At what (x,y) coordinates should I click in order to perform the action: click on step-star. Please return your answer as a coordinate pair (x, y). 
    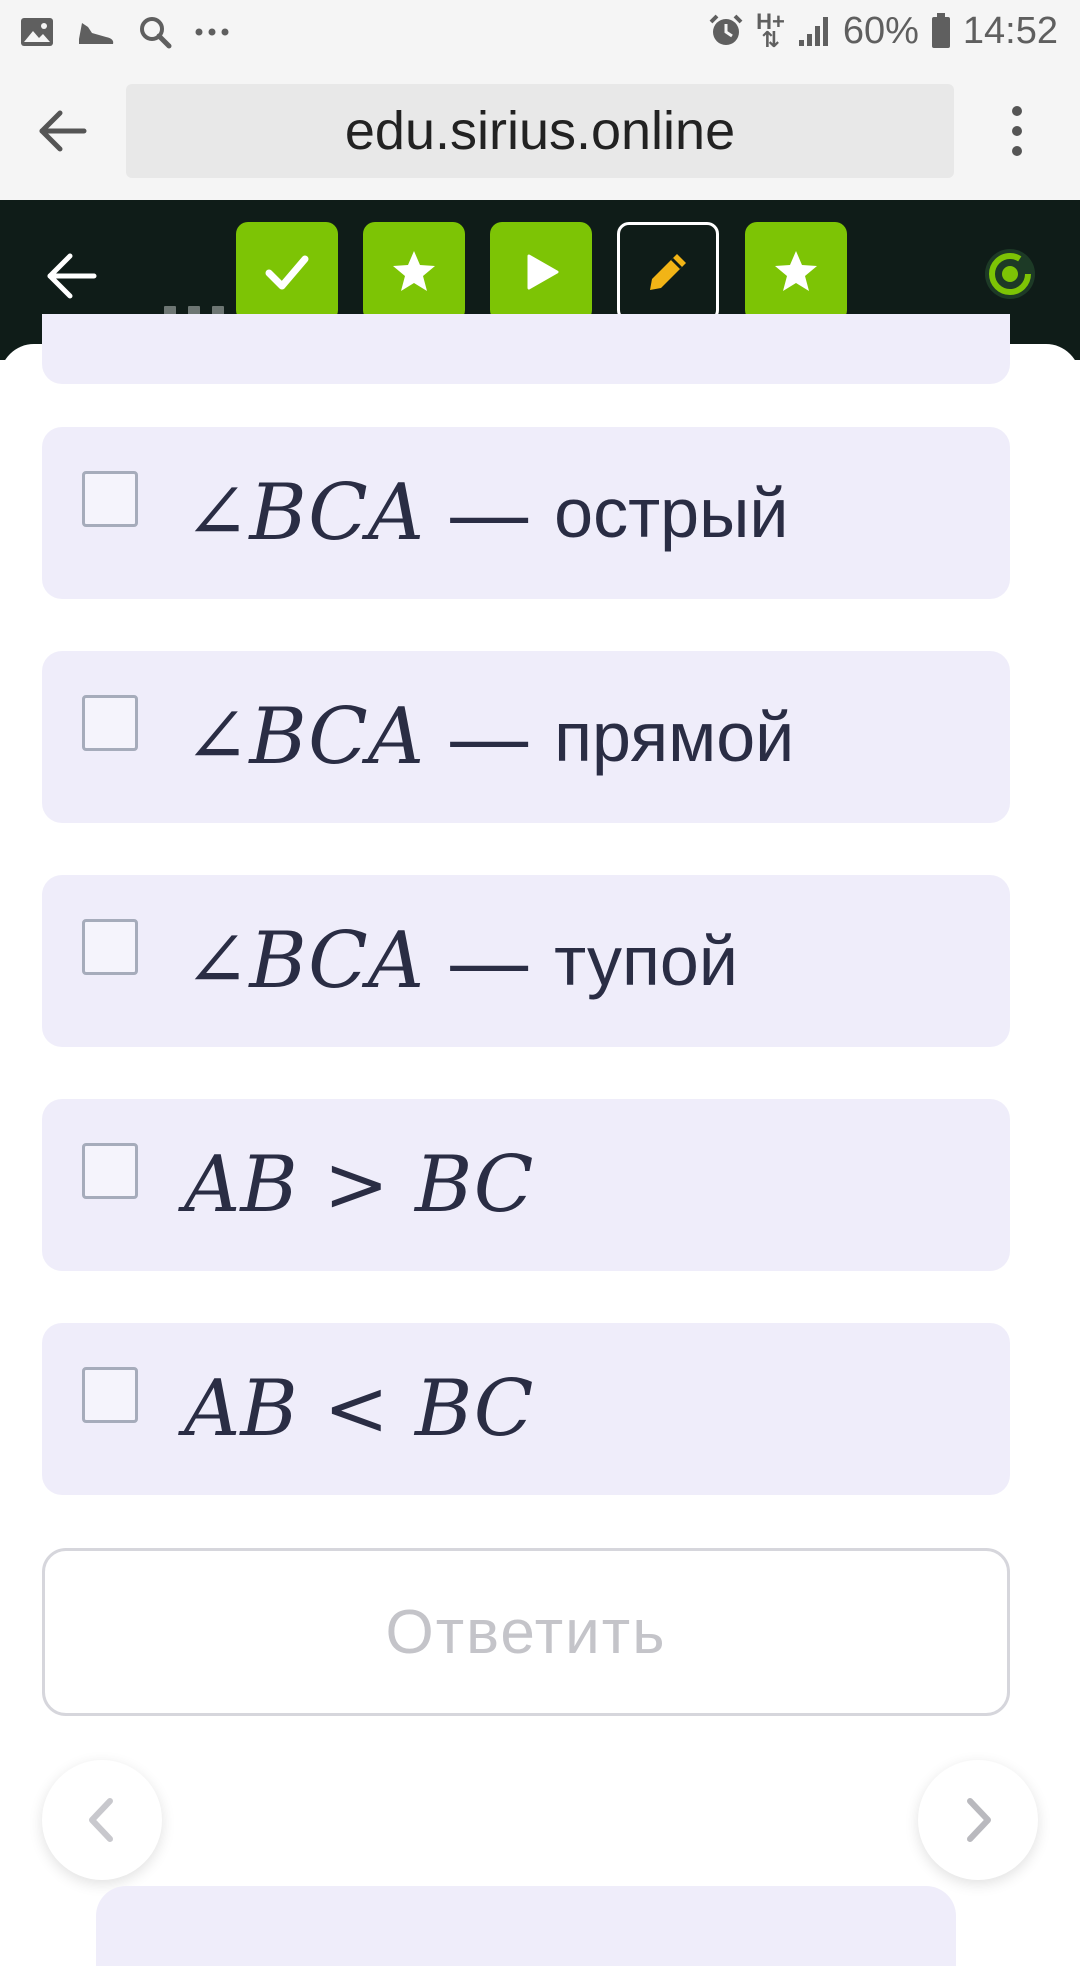
    Looking at the image, I should click on (796, 272).